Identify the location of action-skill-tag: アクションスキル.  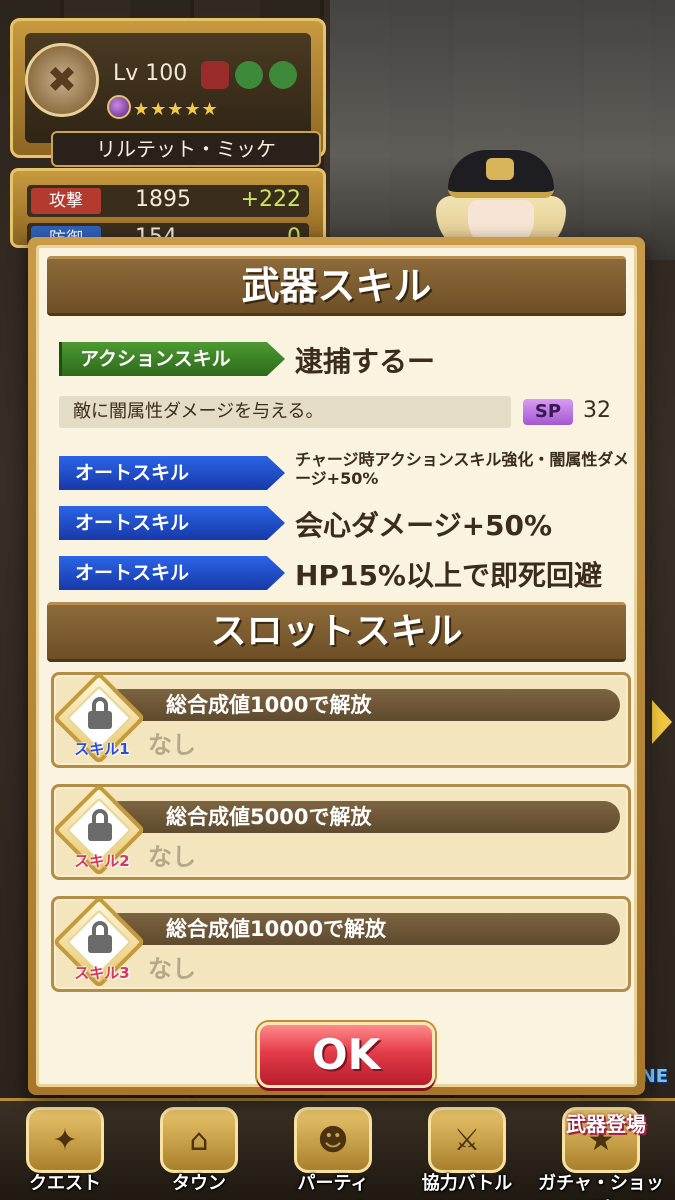
(172, 359).